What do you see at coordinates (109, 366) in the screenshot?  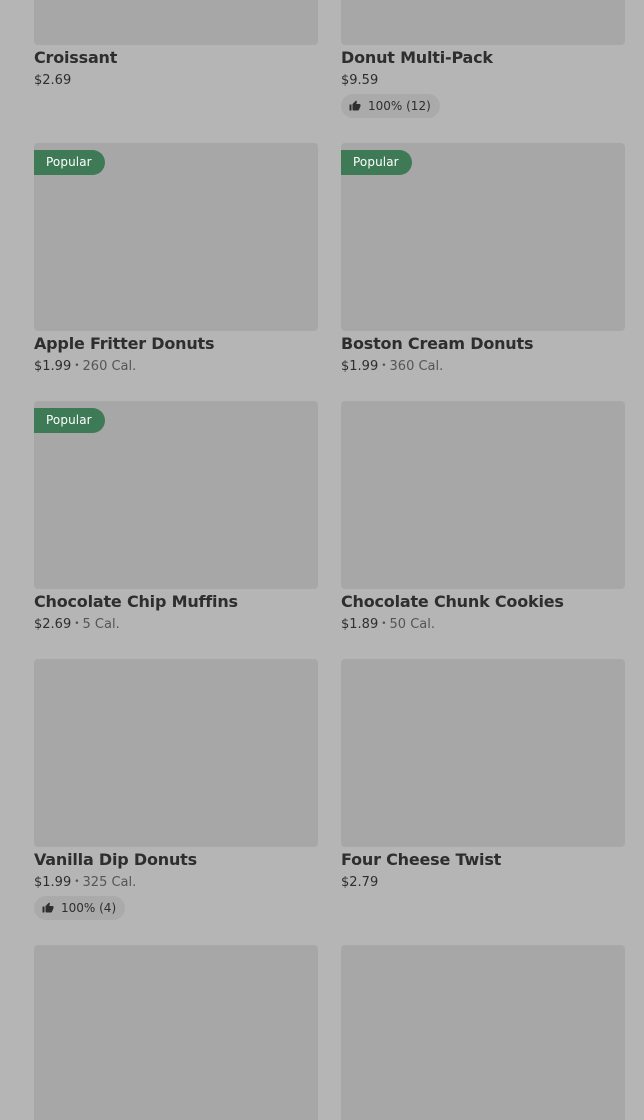 I see `calories-value: 260 Cal.` at bounding box center [109, 366].